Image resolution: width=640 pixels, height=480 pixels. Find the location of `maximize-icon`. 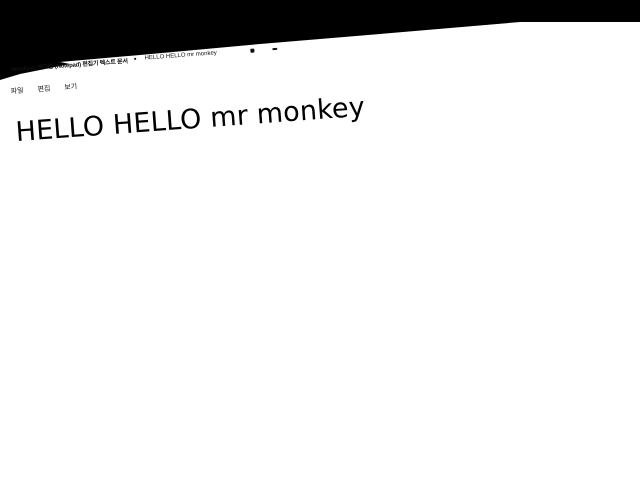

maximize-icon is located at coordinates (275, 49).